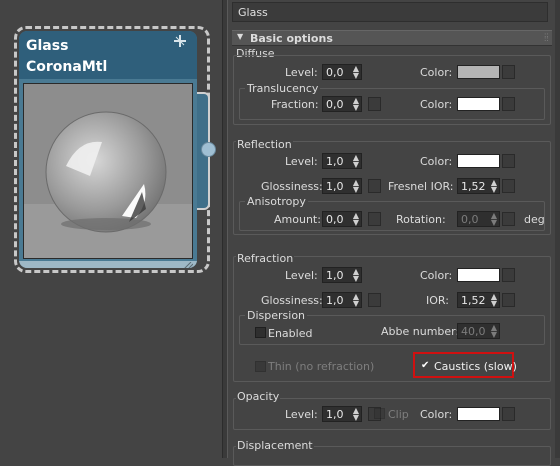 This screenshot has height=466, width=560. Describe the element at coordinates (292, 186) in the screenshot. I see `reflection-glossiness-label: Glossiness:` at that location.